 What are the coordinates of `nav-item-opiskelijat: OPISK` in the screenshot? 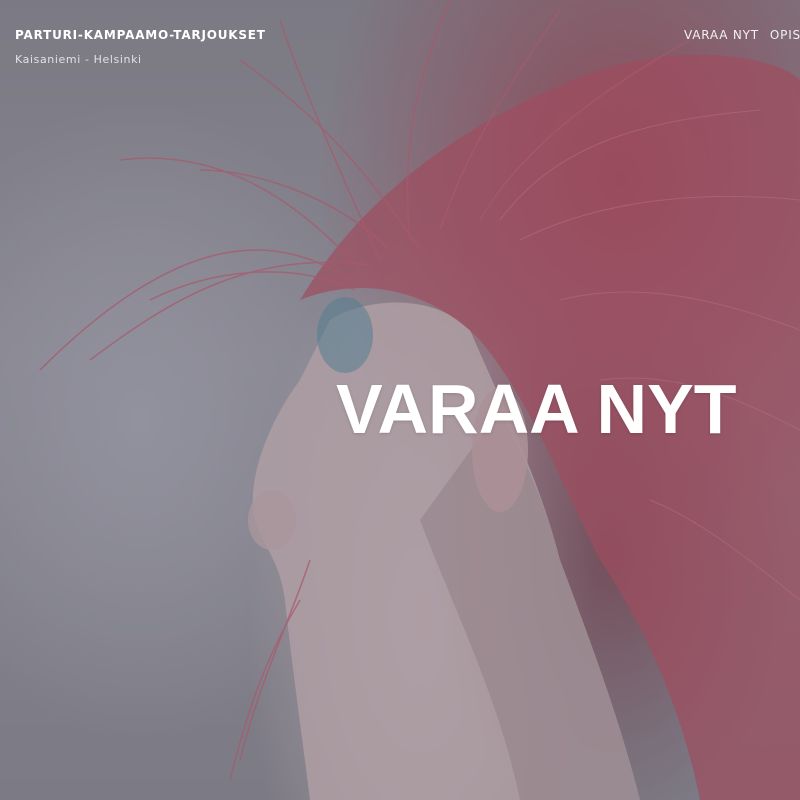 It's located at (785, 35).